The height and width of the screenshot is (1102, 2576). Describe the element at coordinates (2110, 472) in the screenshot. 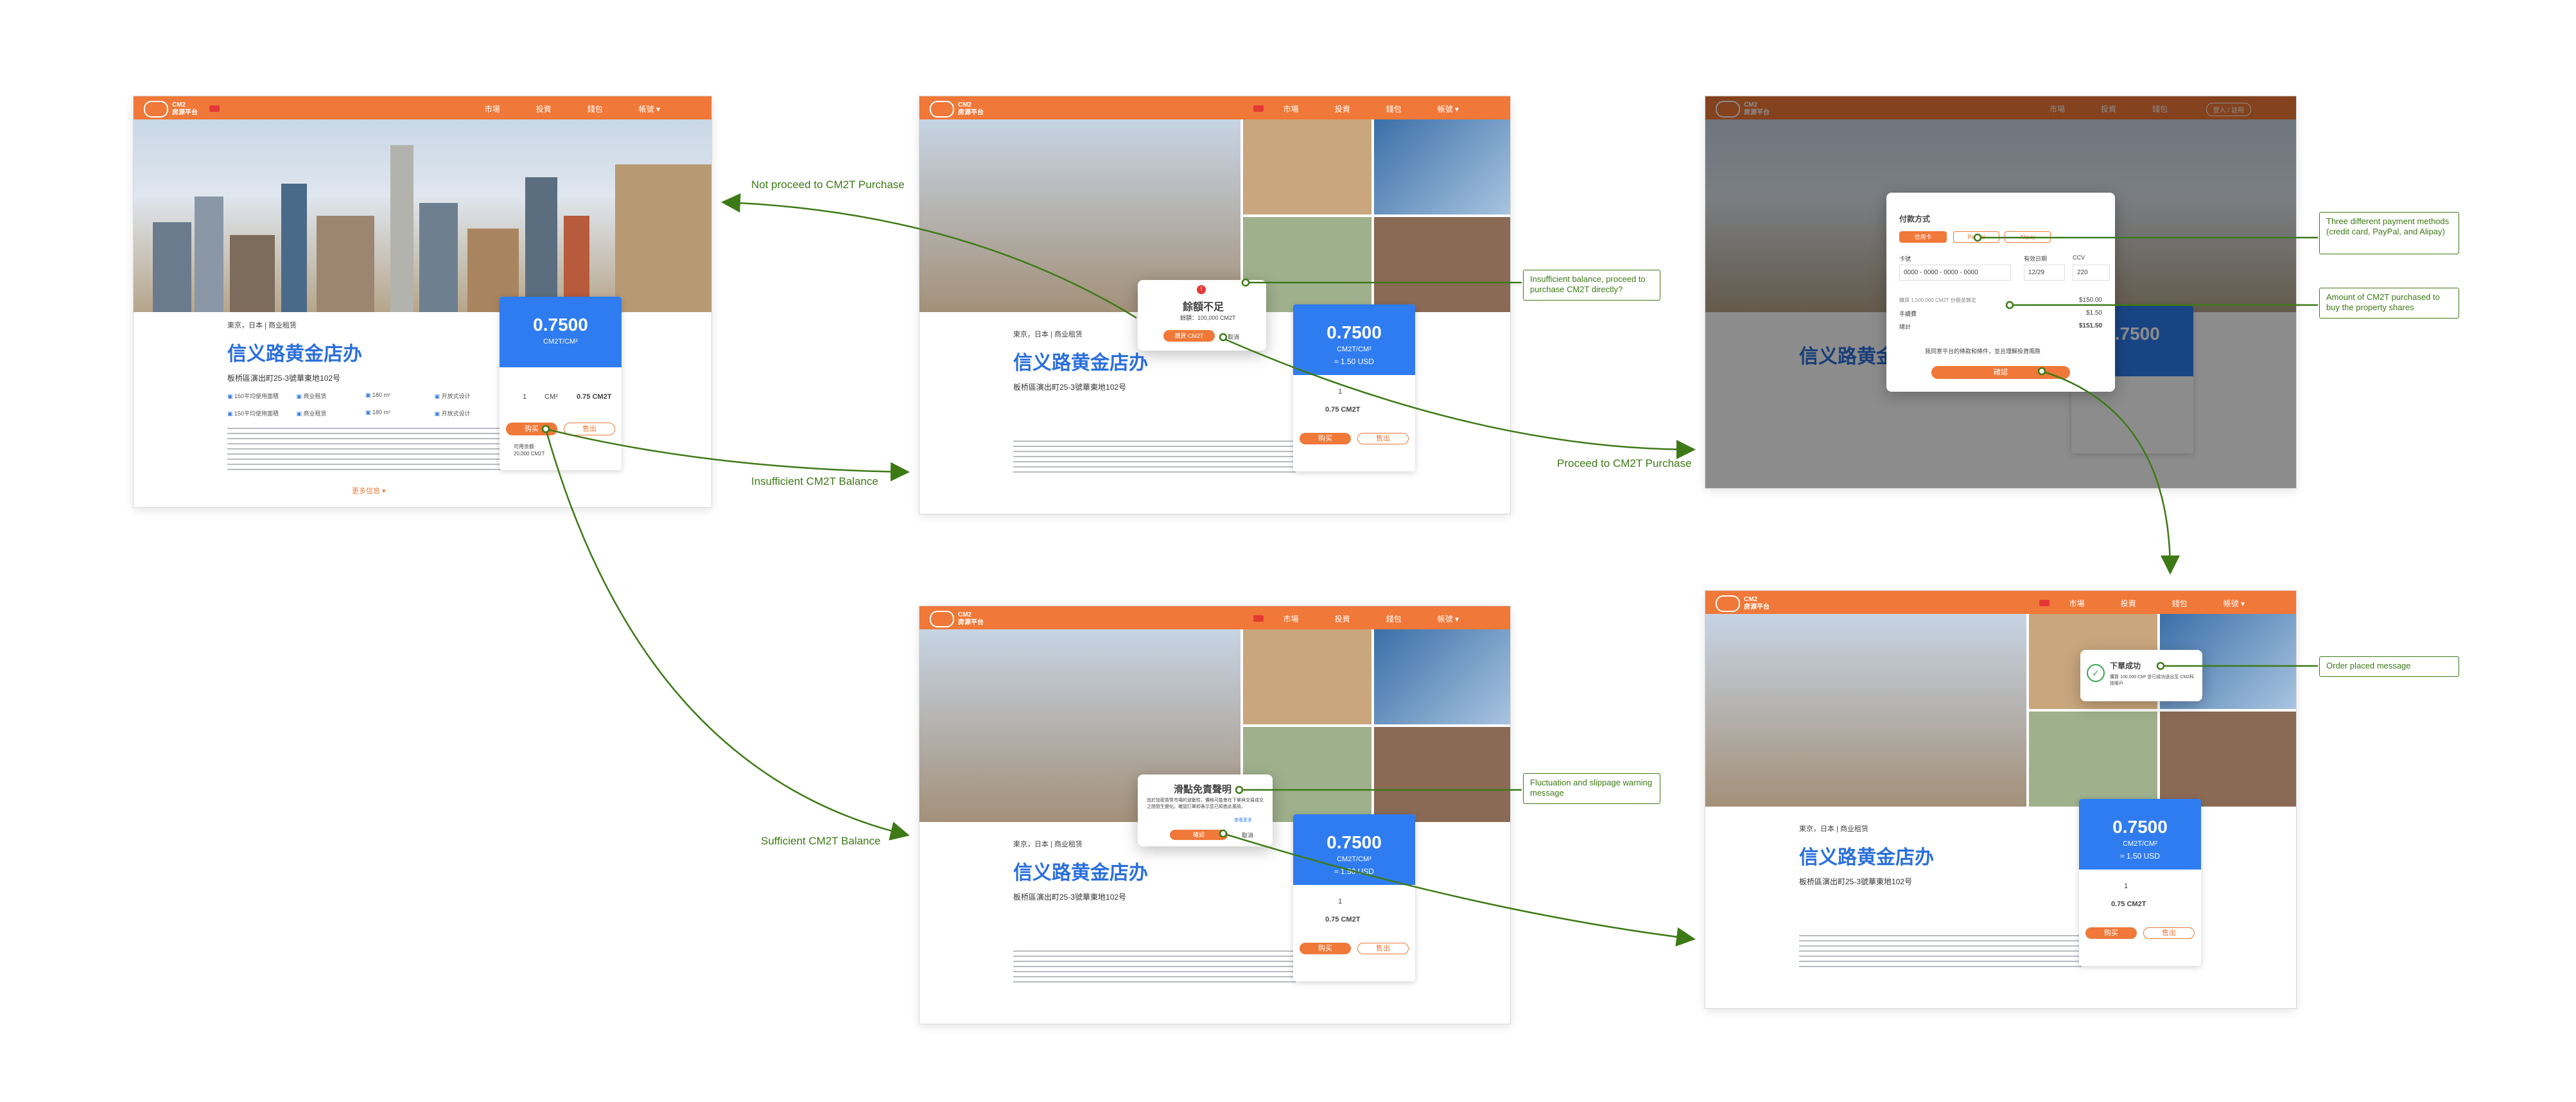

I see `flow-to-order` at that location.